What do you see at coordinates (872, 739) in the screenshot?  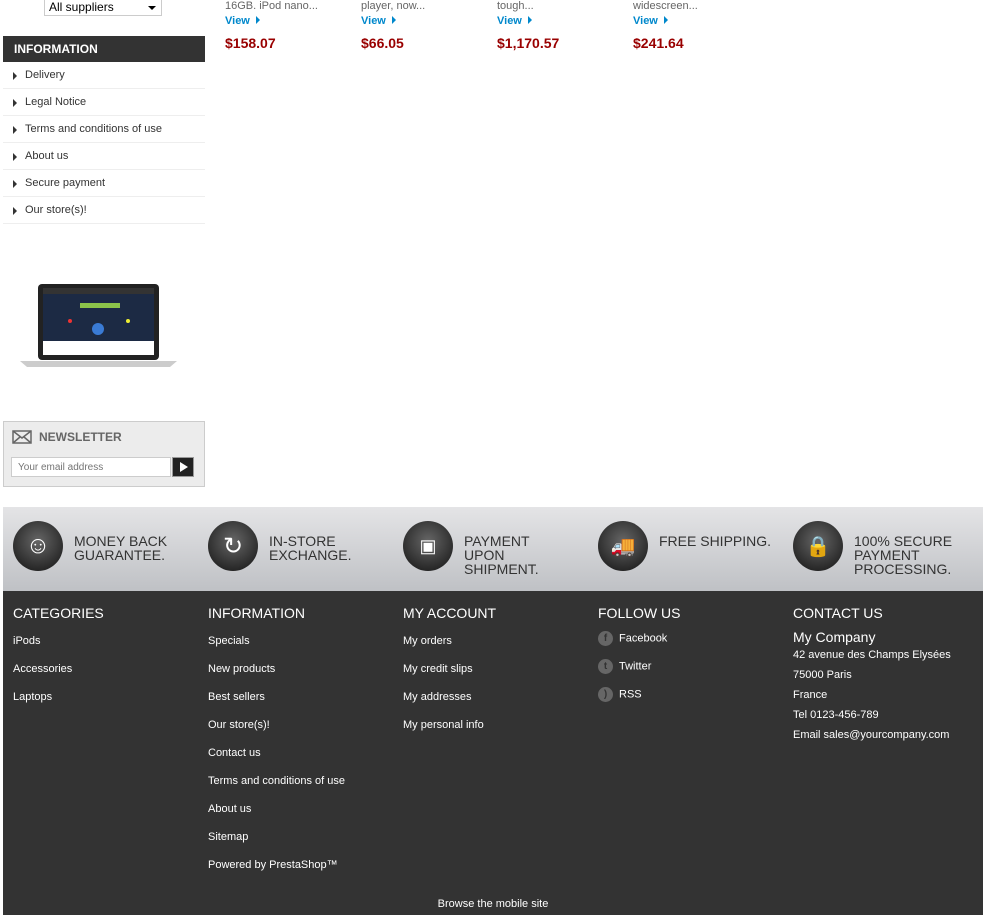 I see `contact-email: Email sales@yourcompany.com` at bounding box center [872, 739].